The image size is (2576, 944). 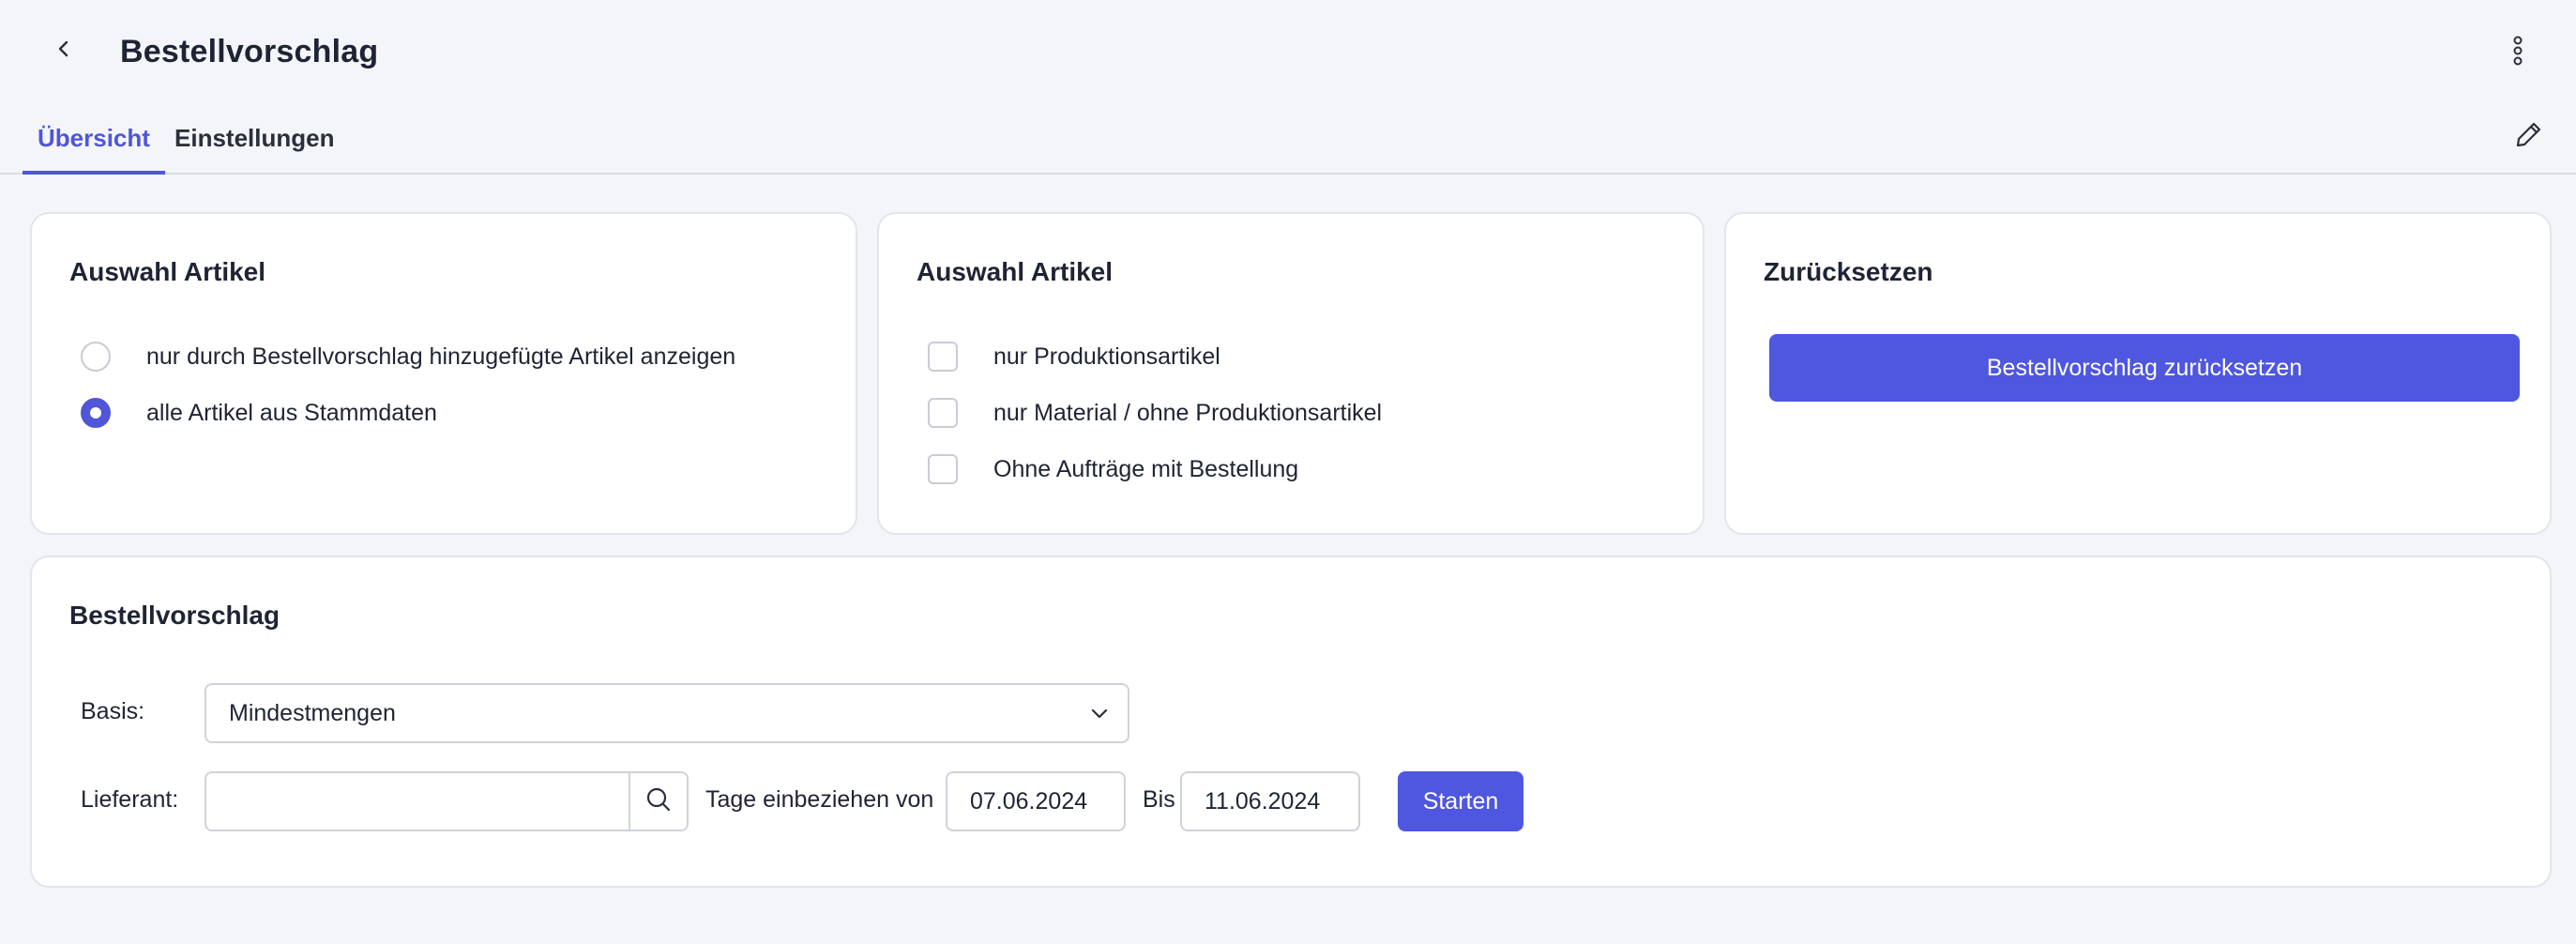 I want to click on checkbox-option-production: nur Produktionsartikel, so click(x=1074, y=357).